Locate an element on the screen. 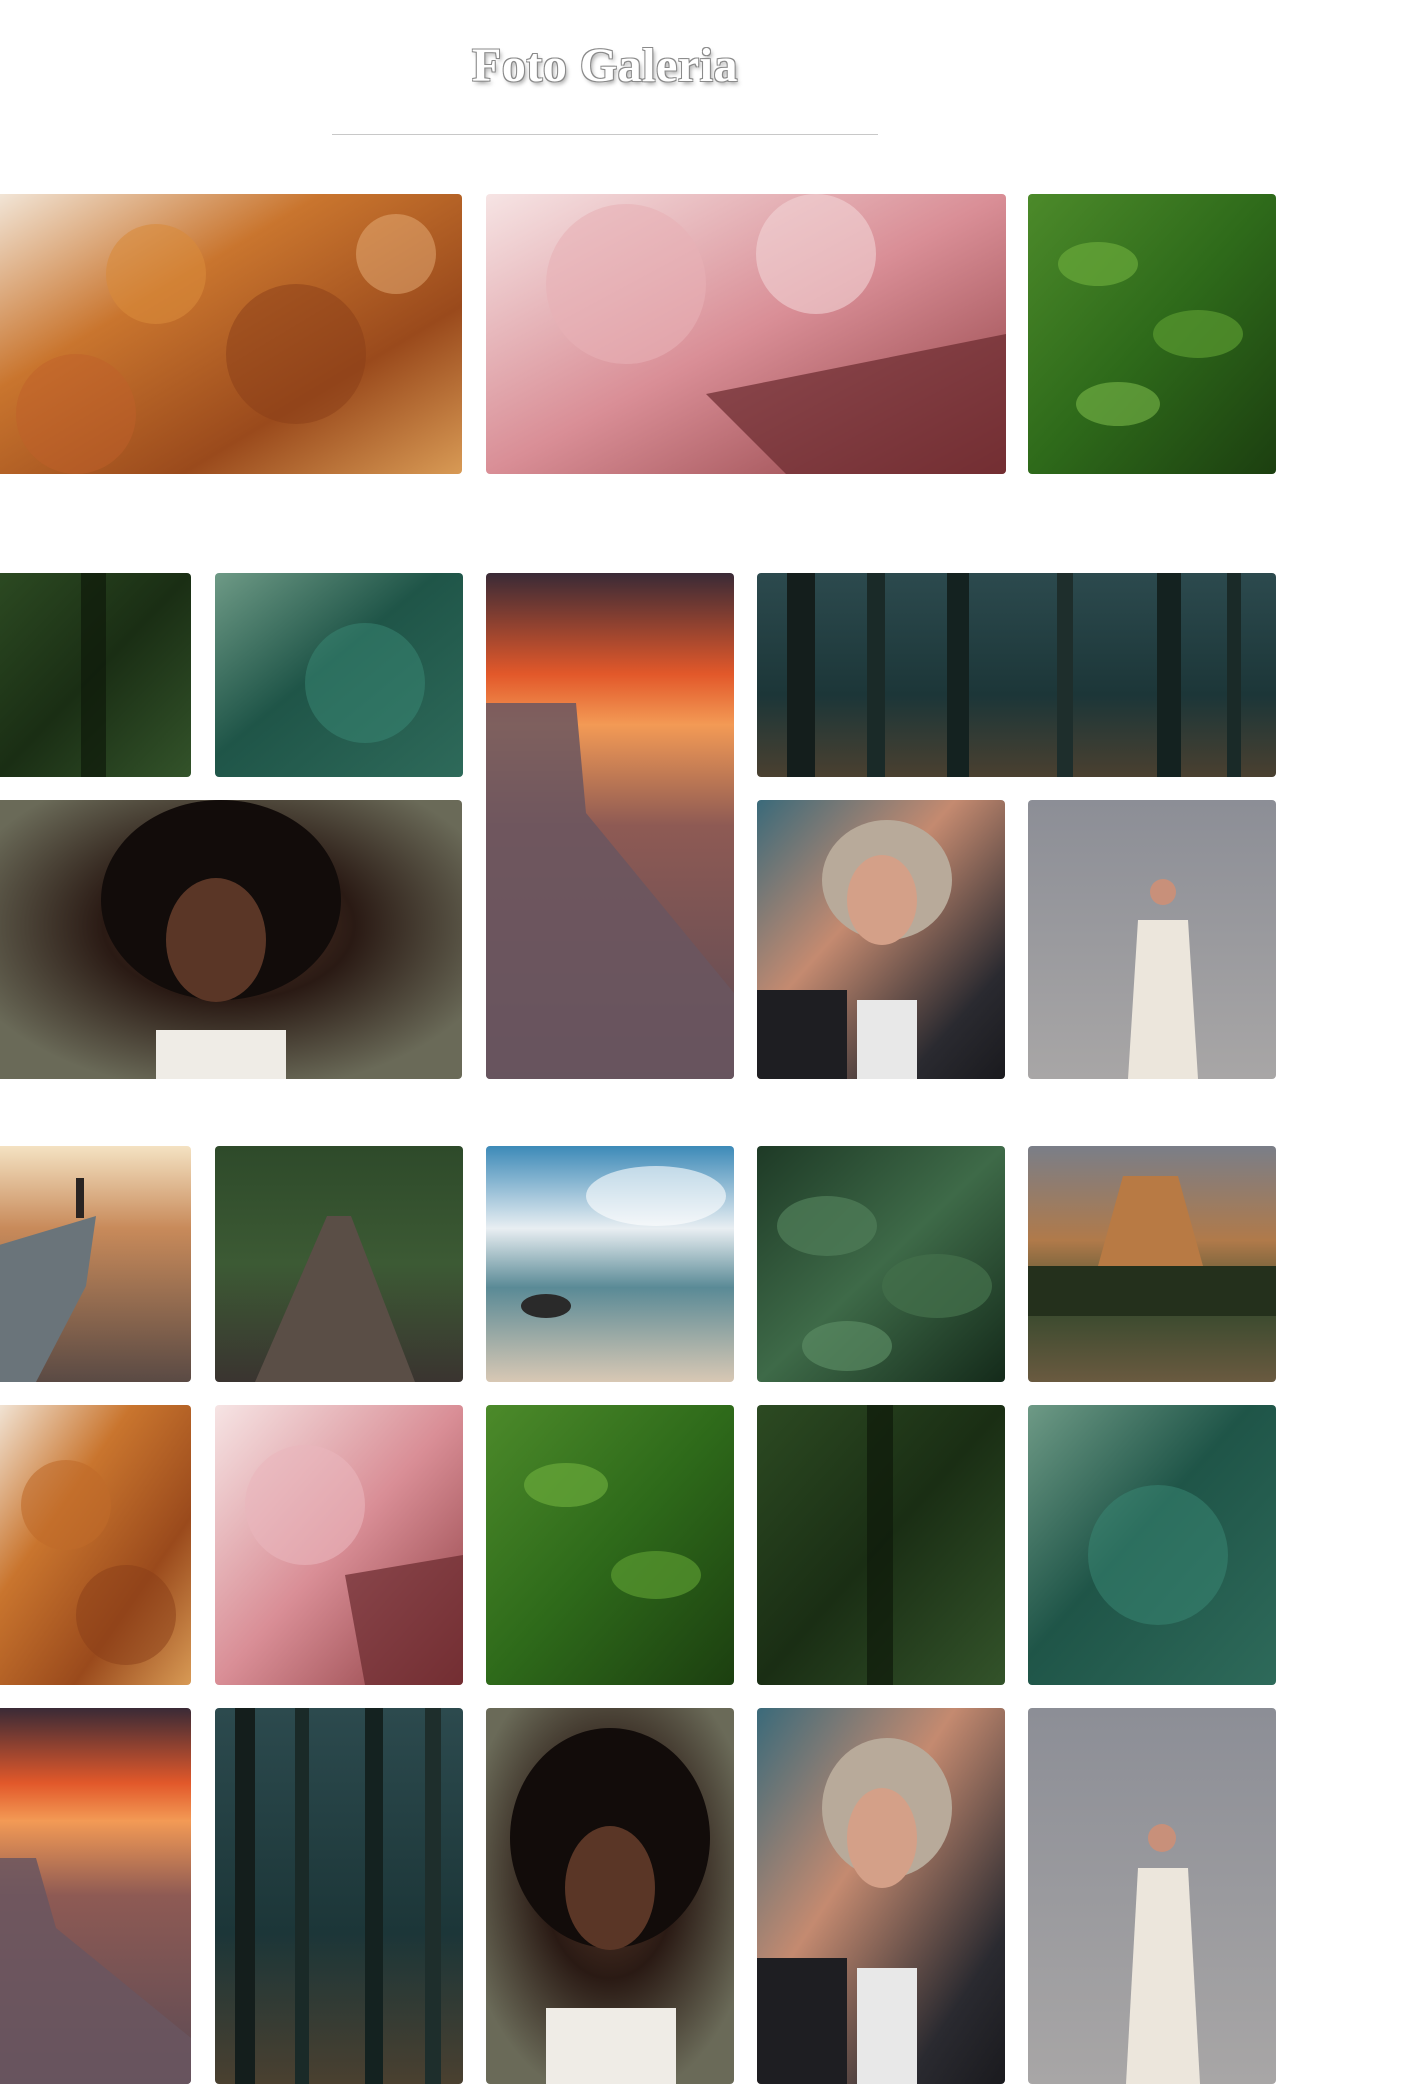 This screenshot has height=2084, width=1427. gallery-header: Foto Galeria is located at coordinates (605, 70).